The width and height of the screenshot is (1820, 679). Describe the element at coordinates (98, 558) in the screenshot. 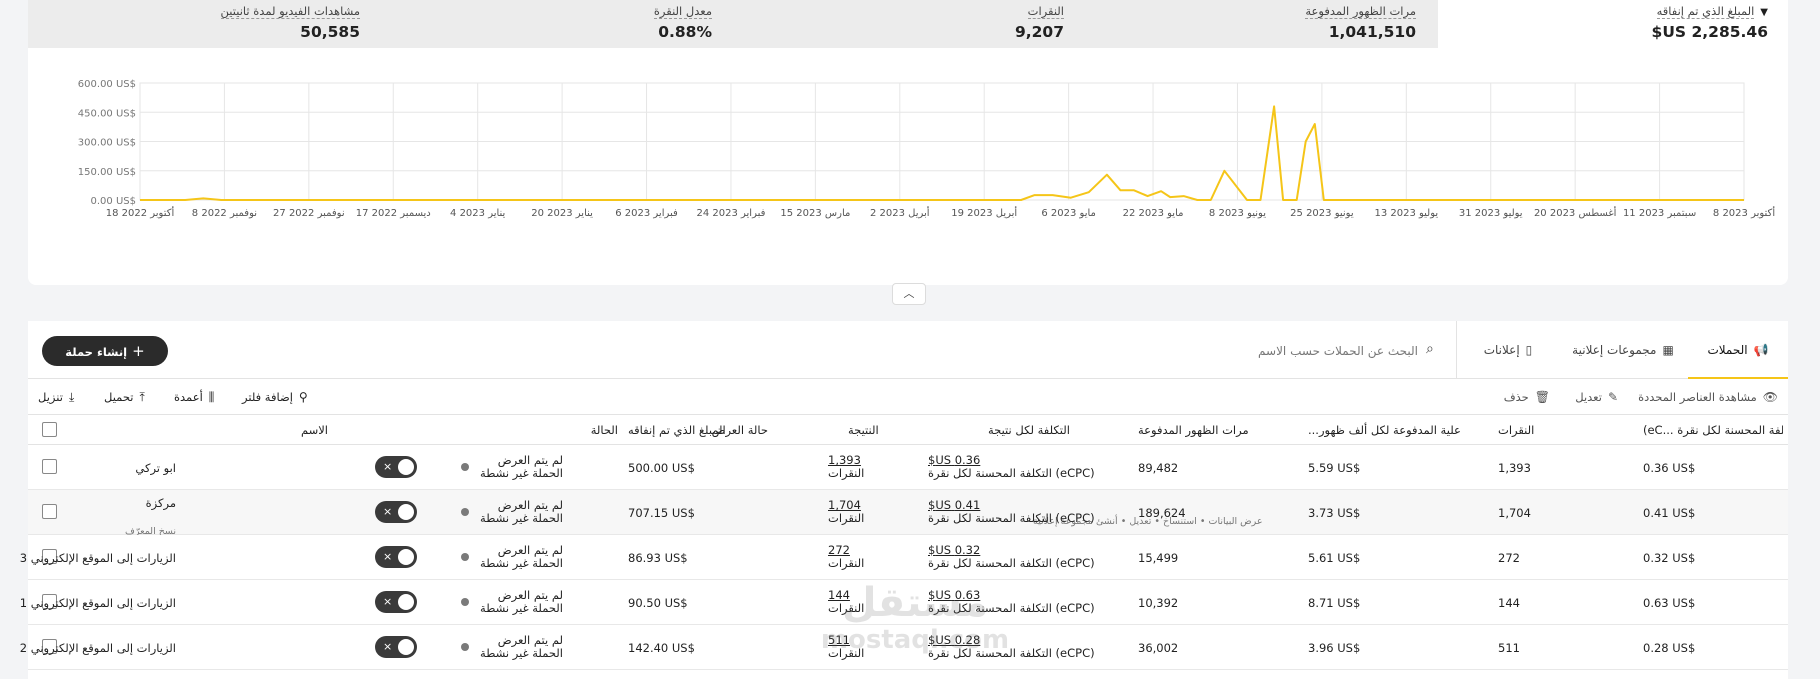

I see `campaign-name: الزيارات إلى الموقع الإلكتروني 3` at that location.